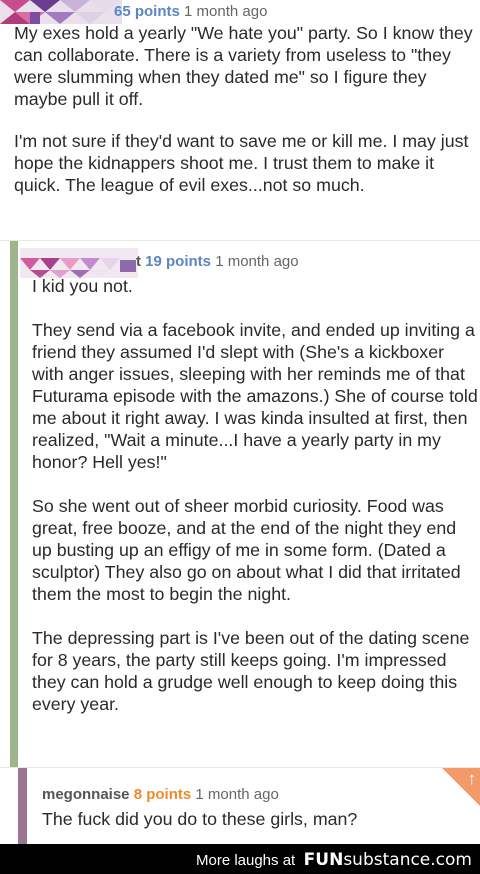 Image resolution: width=480 pixels, height=874 pixels. I want to click on username: t, so click(138, 261).